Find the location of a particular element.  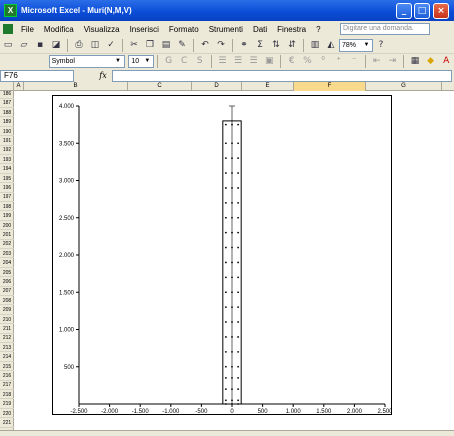

row-header: 190 is located at coordinates (7, 133).